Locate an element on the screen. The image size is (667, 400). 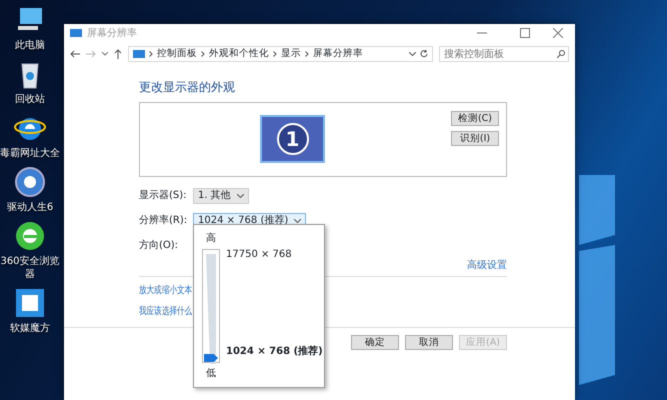
desktop-icon-label: 此电脑 is located at coordinates (30, 45).